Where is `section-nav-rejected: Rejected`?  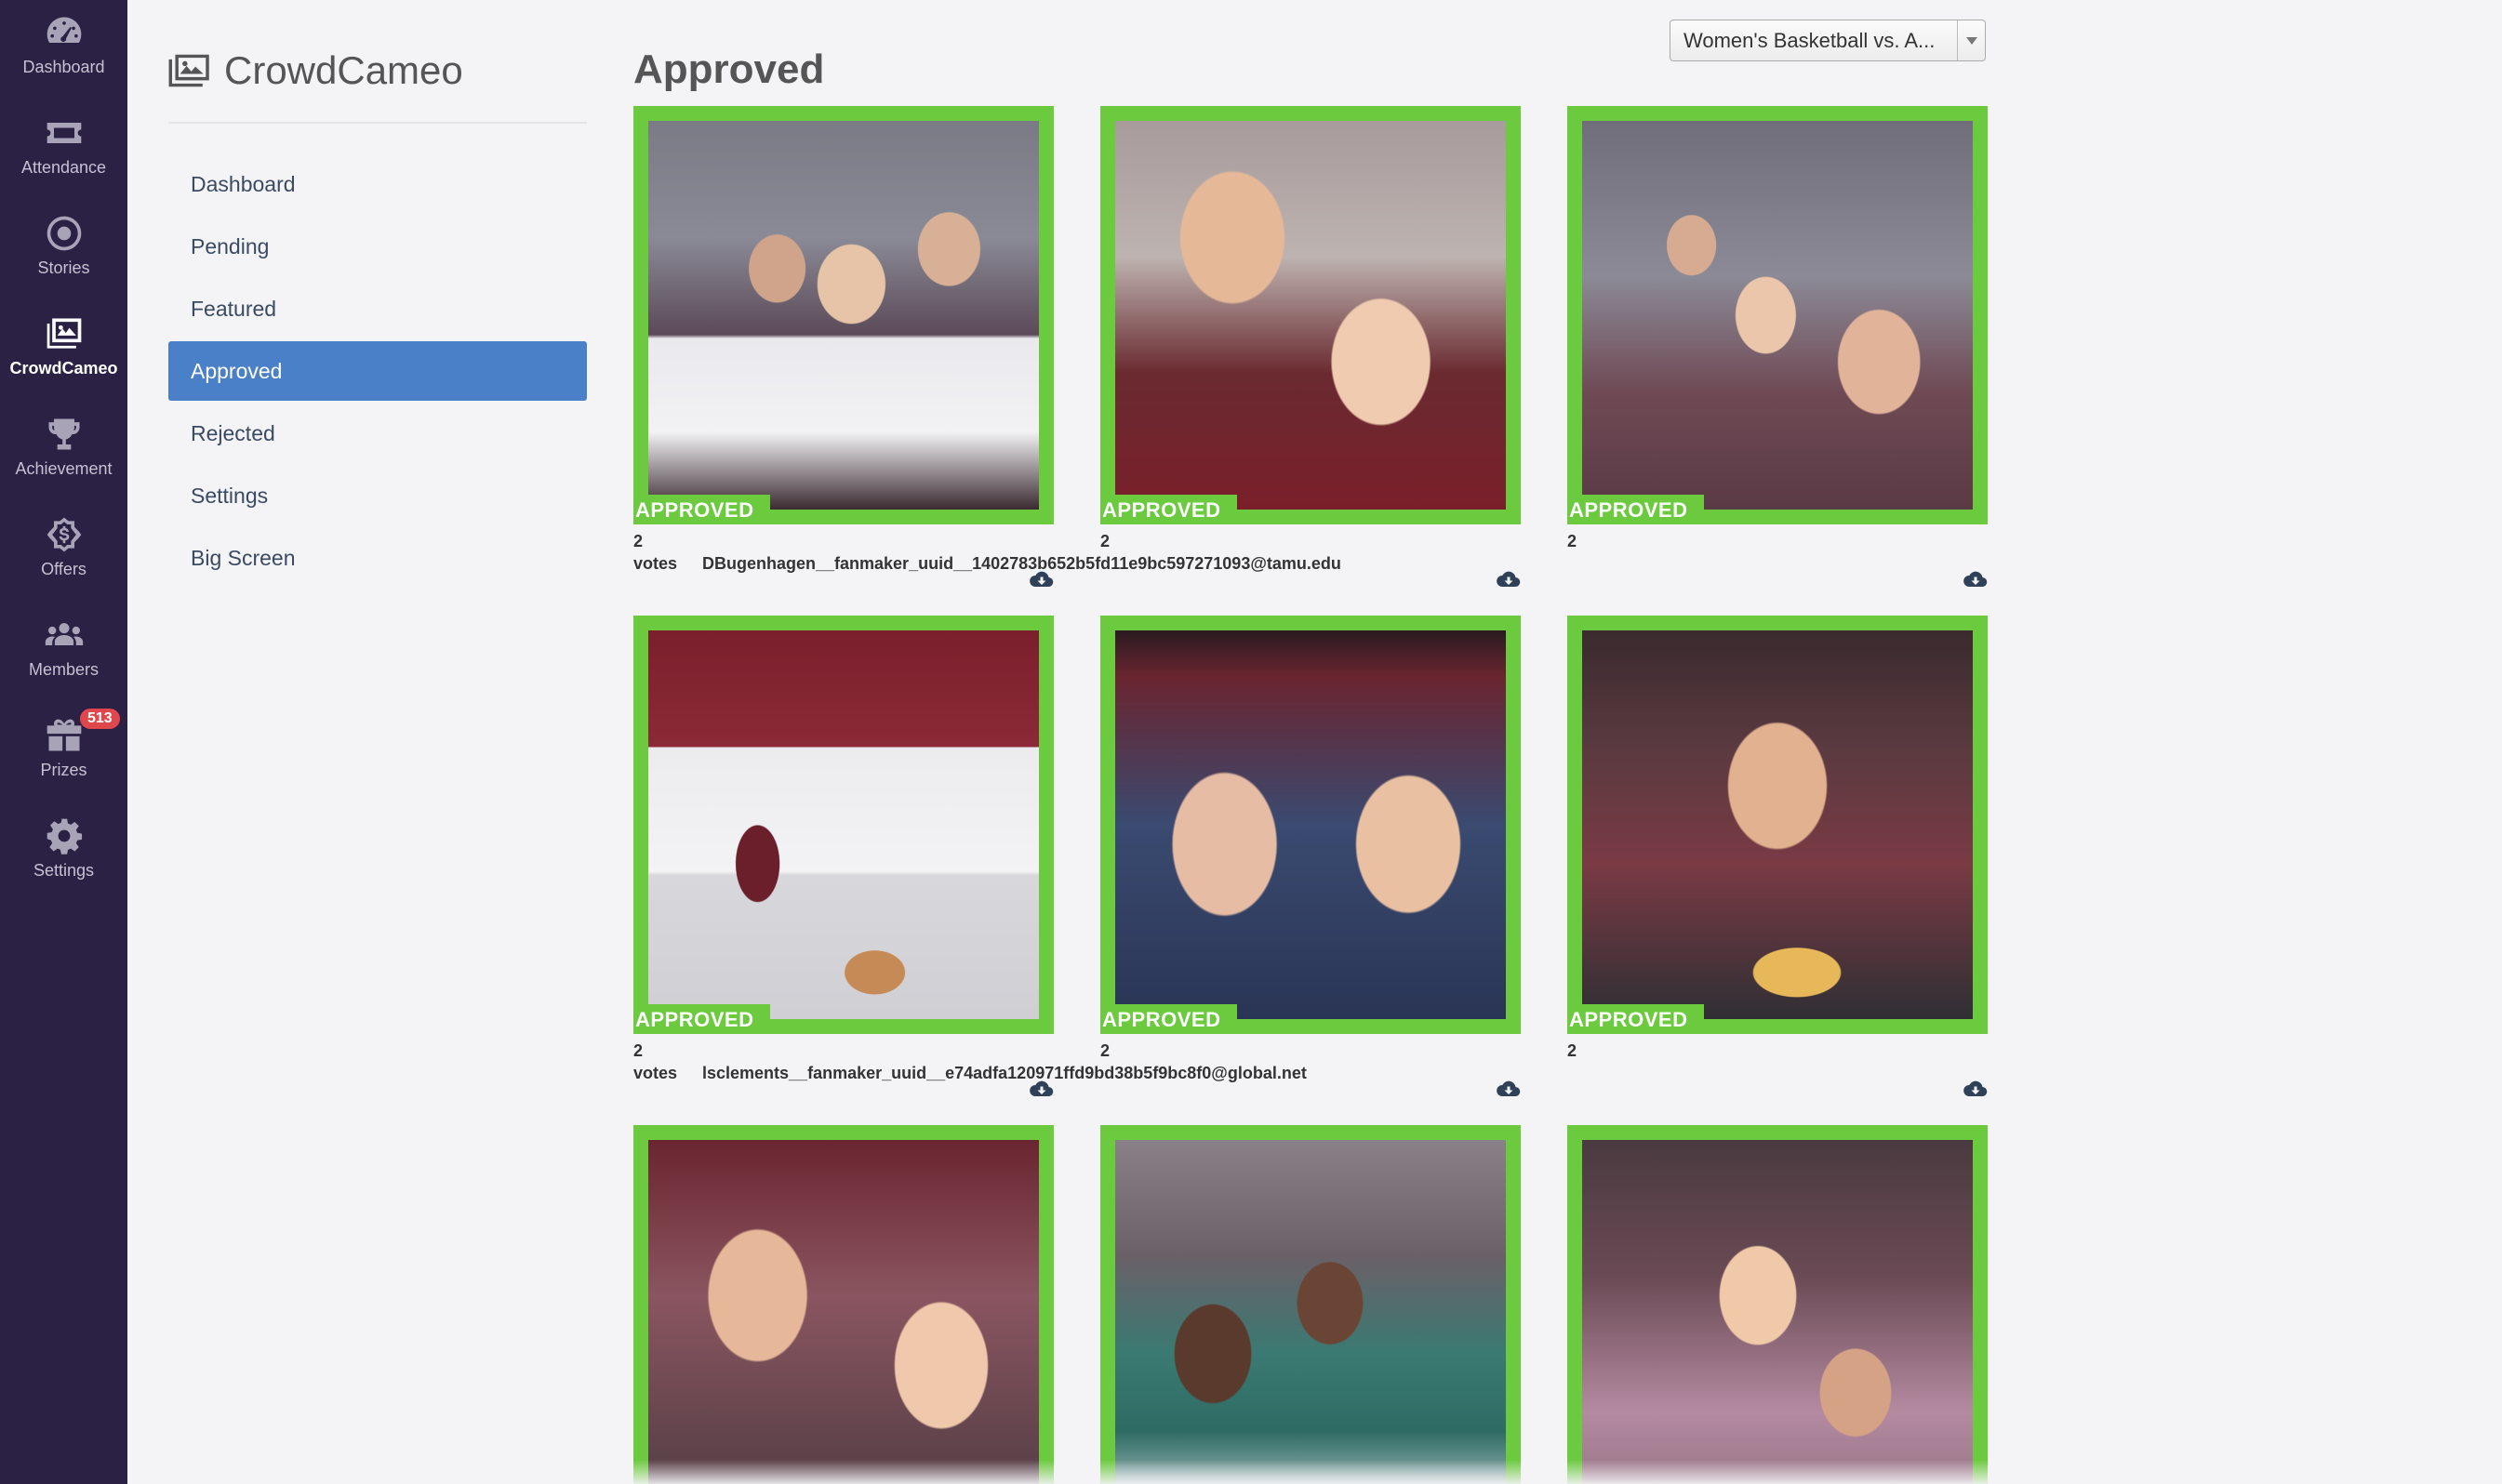
section-nav-rejected: Rejected is located at coordinates (377, 433).